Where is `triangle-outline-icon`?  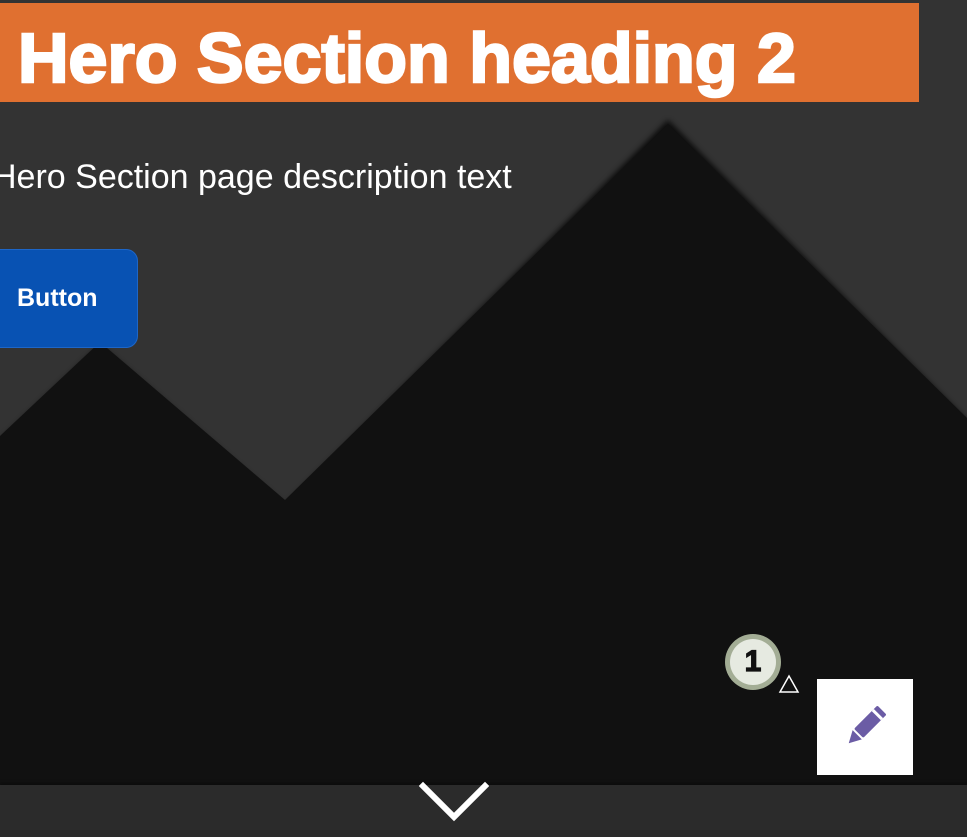 triangle-outline-icon is located at coordinates (789, 683).